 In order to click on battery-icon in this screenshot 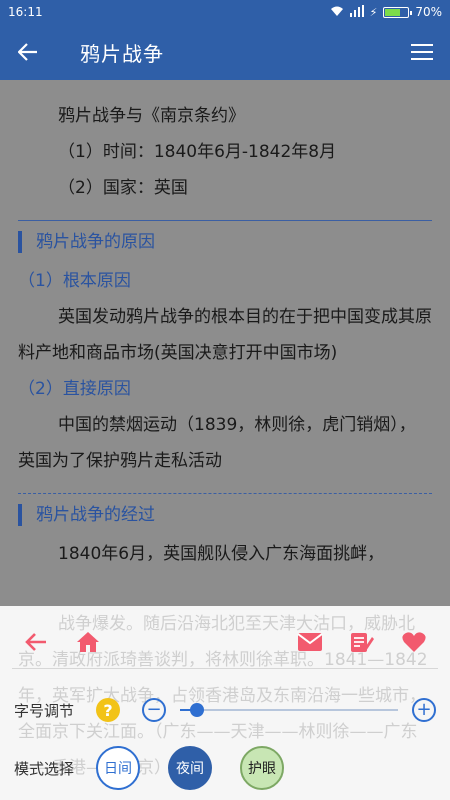, I will do `click(398, 12)`.